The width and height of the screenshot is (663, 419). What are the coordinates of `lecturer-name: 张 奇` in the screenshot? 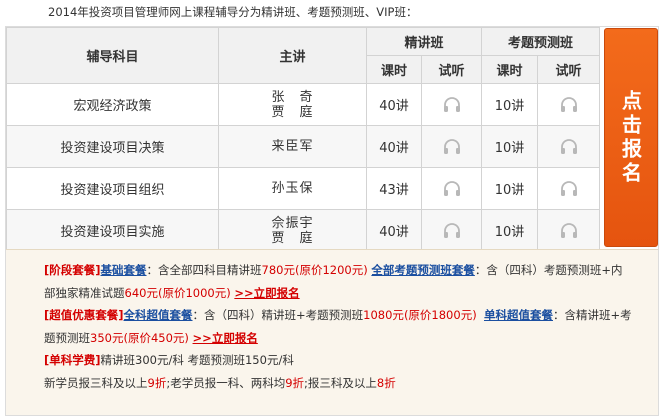 It's located at (292, 97).